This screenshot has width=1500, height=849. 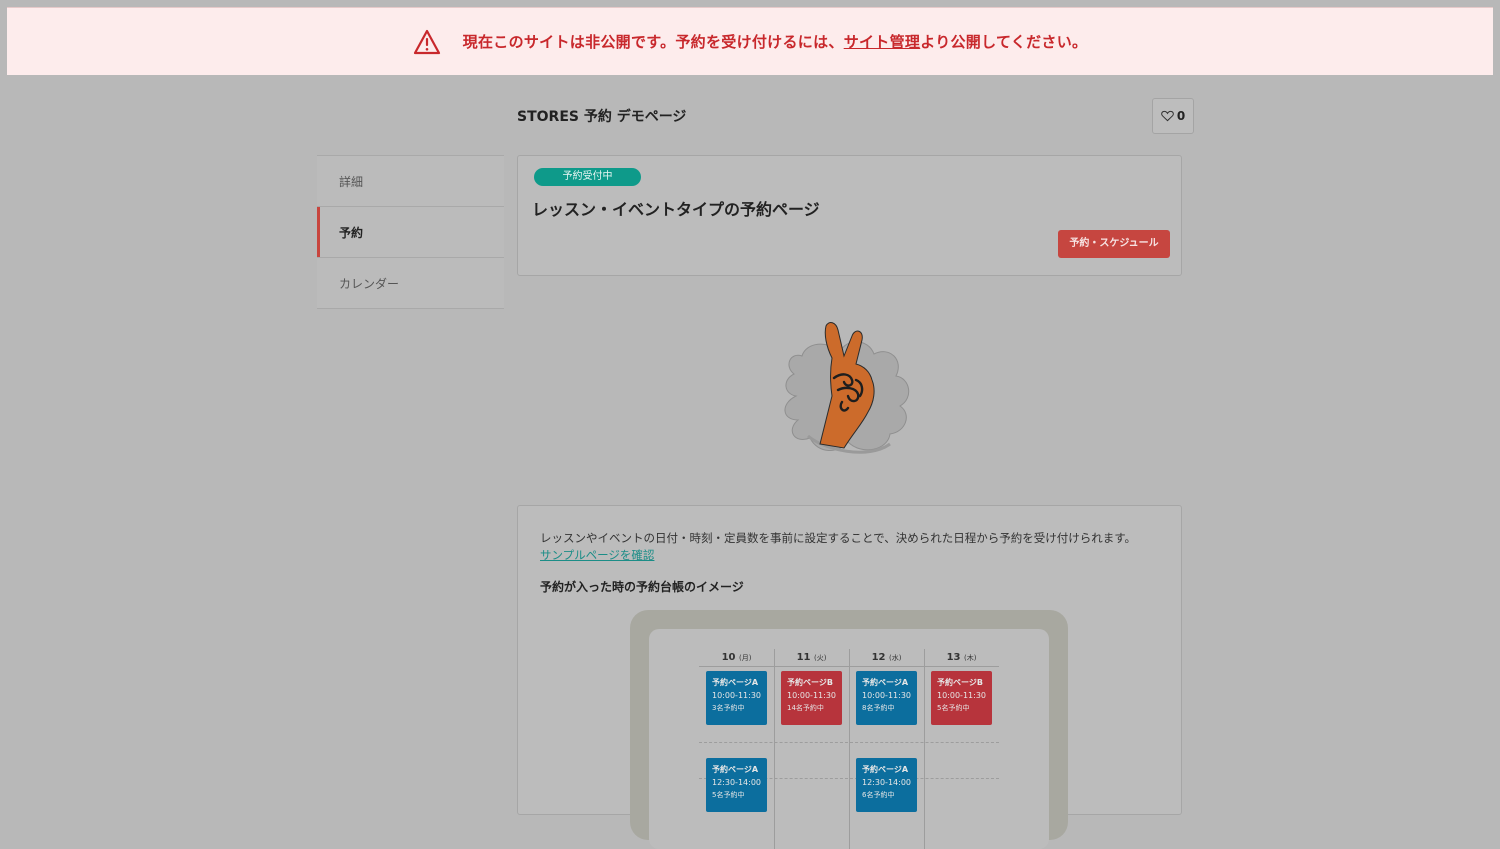 I want to click on day-header: 10 (月), so click(x=736, y=657).